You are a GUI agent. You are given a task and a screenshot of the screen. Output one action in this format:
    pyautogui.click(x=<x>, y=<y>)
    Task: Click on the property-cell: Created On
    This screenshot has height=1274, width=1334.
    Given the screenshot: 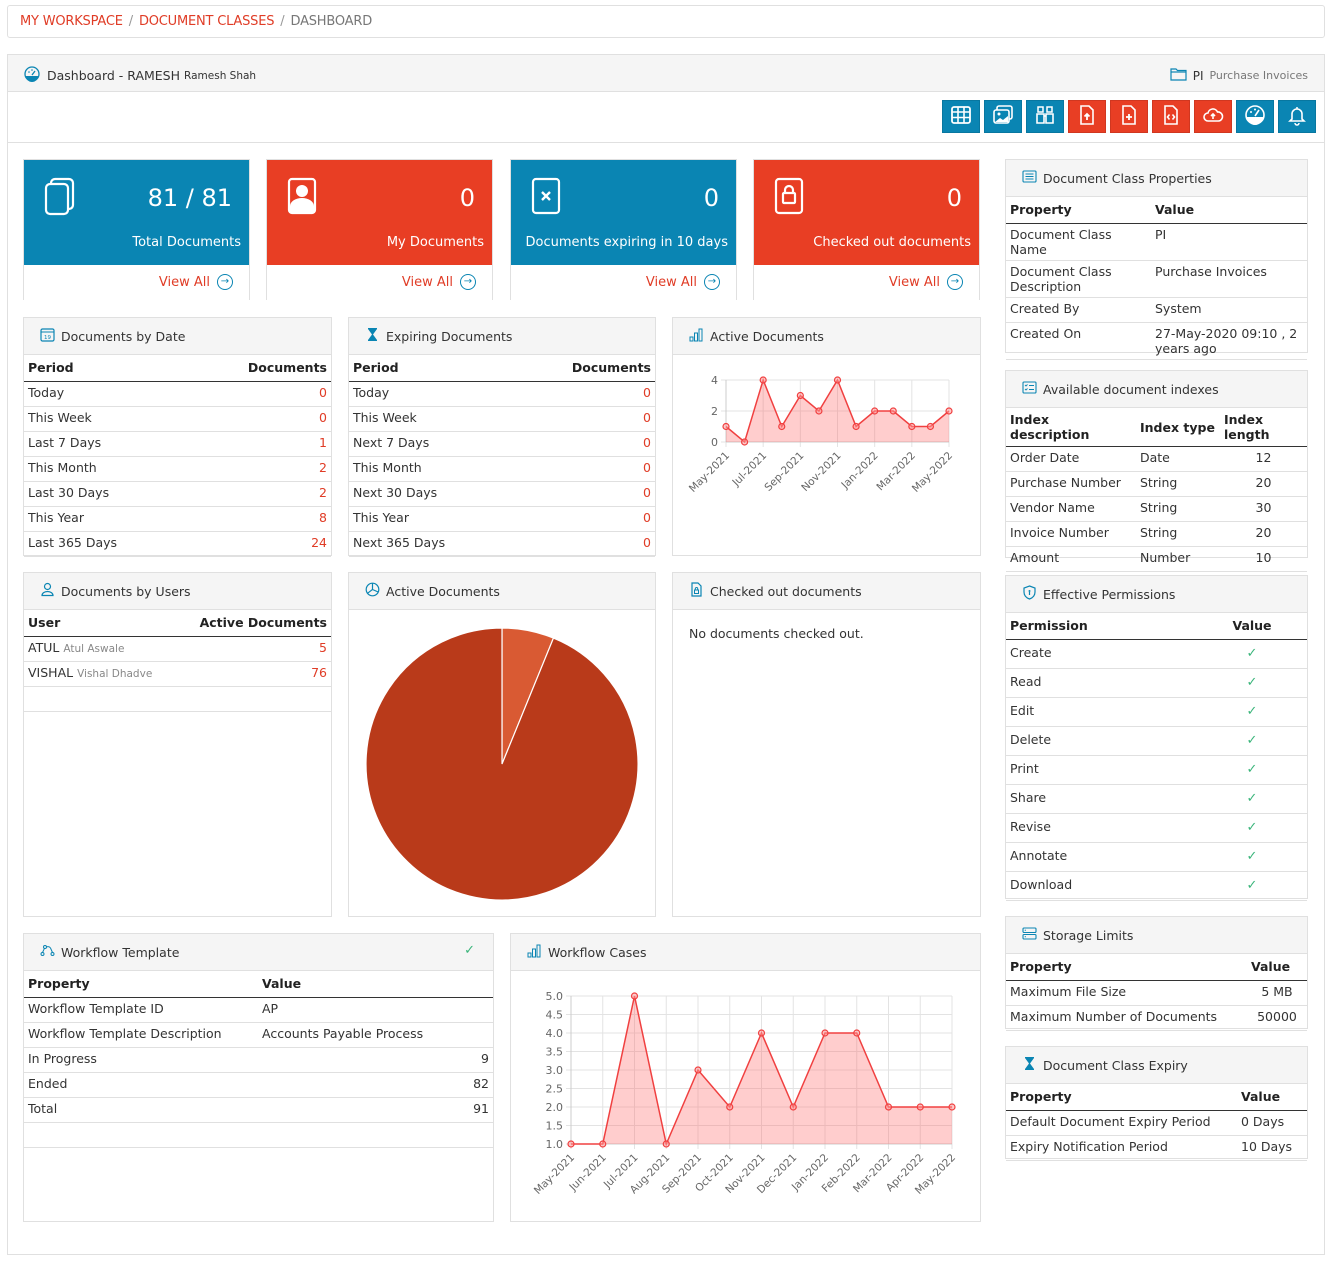 What is the action you would take?
    pyautogui.click(x=1078, y=341)
    